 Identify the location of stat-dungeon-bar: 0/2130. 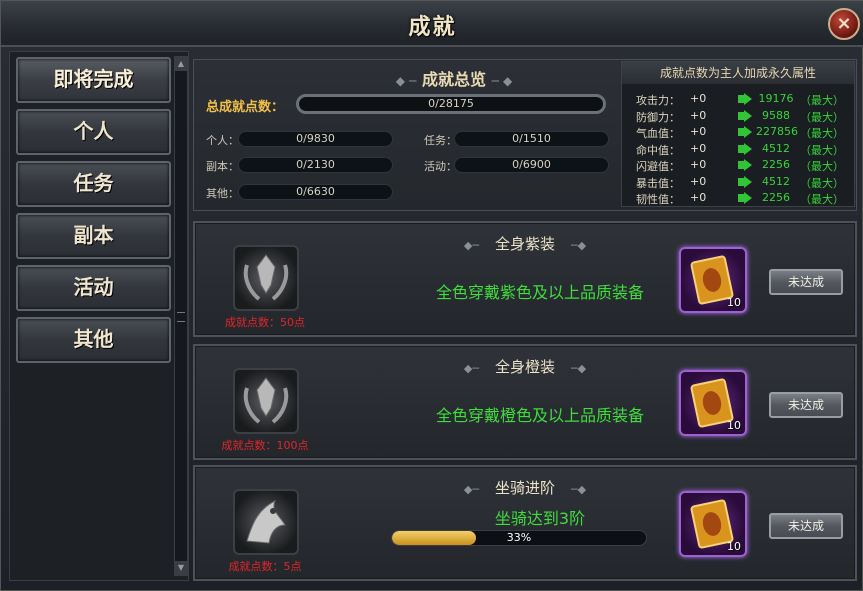
(315, 165).